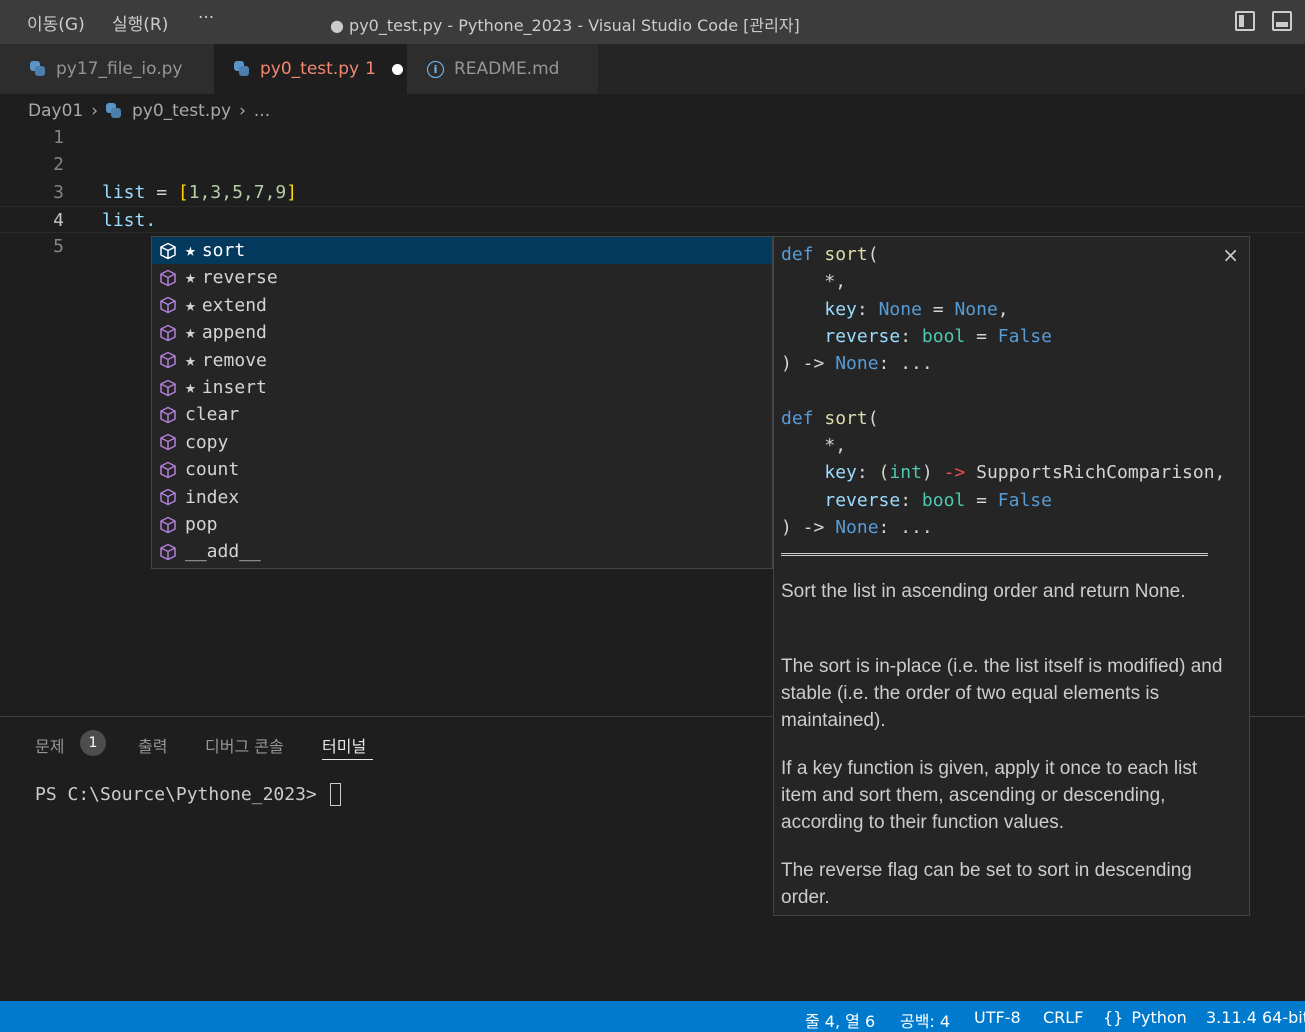 This screenshot has width=1305, height=1032. Describe the element at coordinates (1245, 21) in the screenshot. I see `toggle-sidebar-icon` at that location.